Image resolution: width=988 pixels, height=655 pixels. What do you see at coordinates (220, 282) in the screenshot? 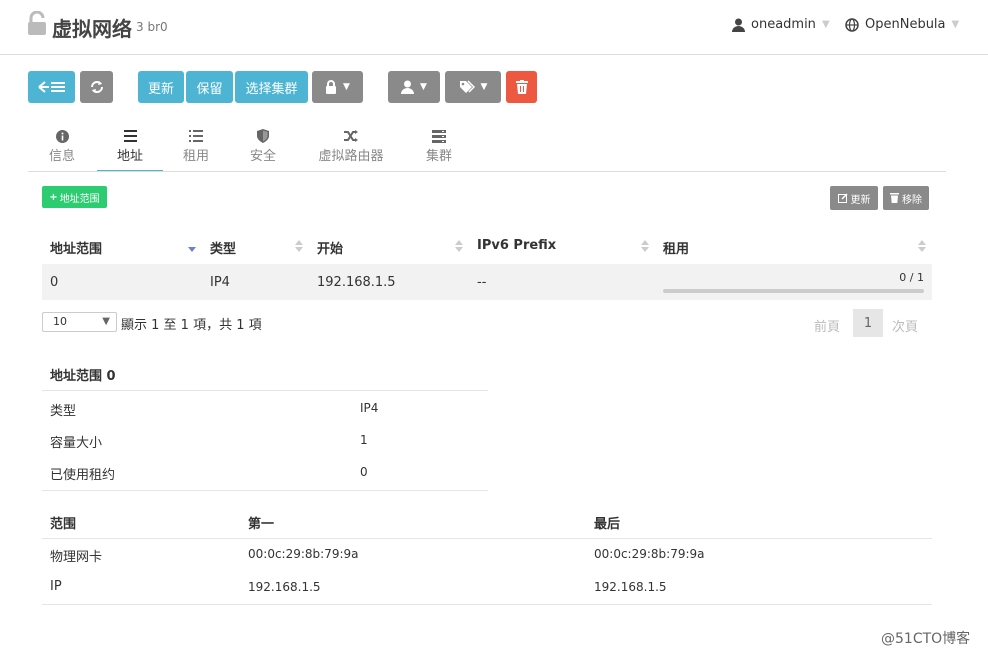
I see `cell-type: IP4` at bounding box center [220, 282].